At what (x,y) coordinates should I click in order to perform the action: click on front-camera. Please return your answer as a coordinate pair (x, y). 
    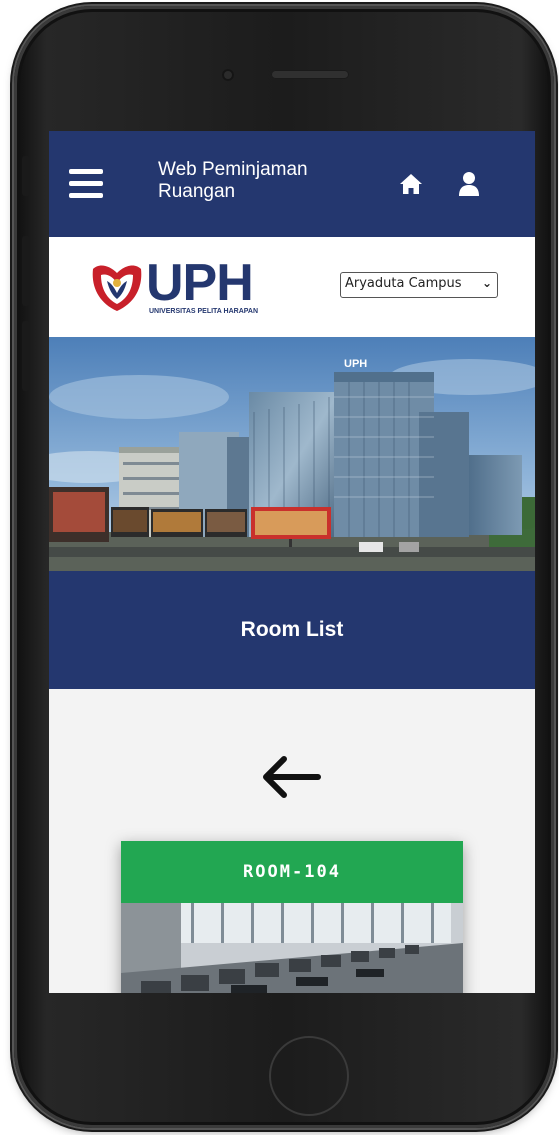
    Looking at the image, I should click on (228, 75).